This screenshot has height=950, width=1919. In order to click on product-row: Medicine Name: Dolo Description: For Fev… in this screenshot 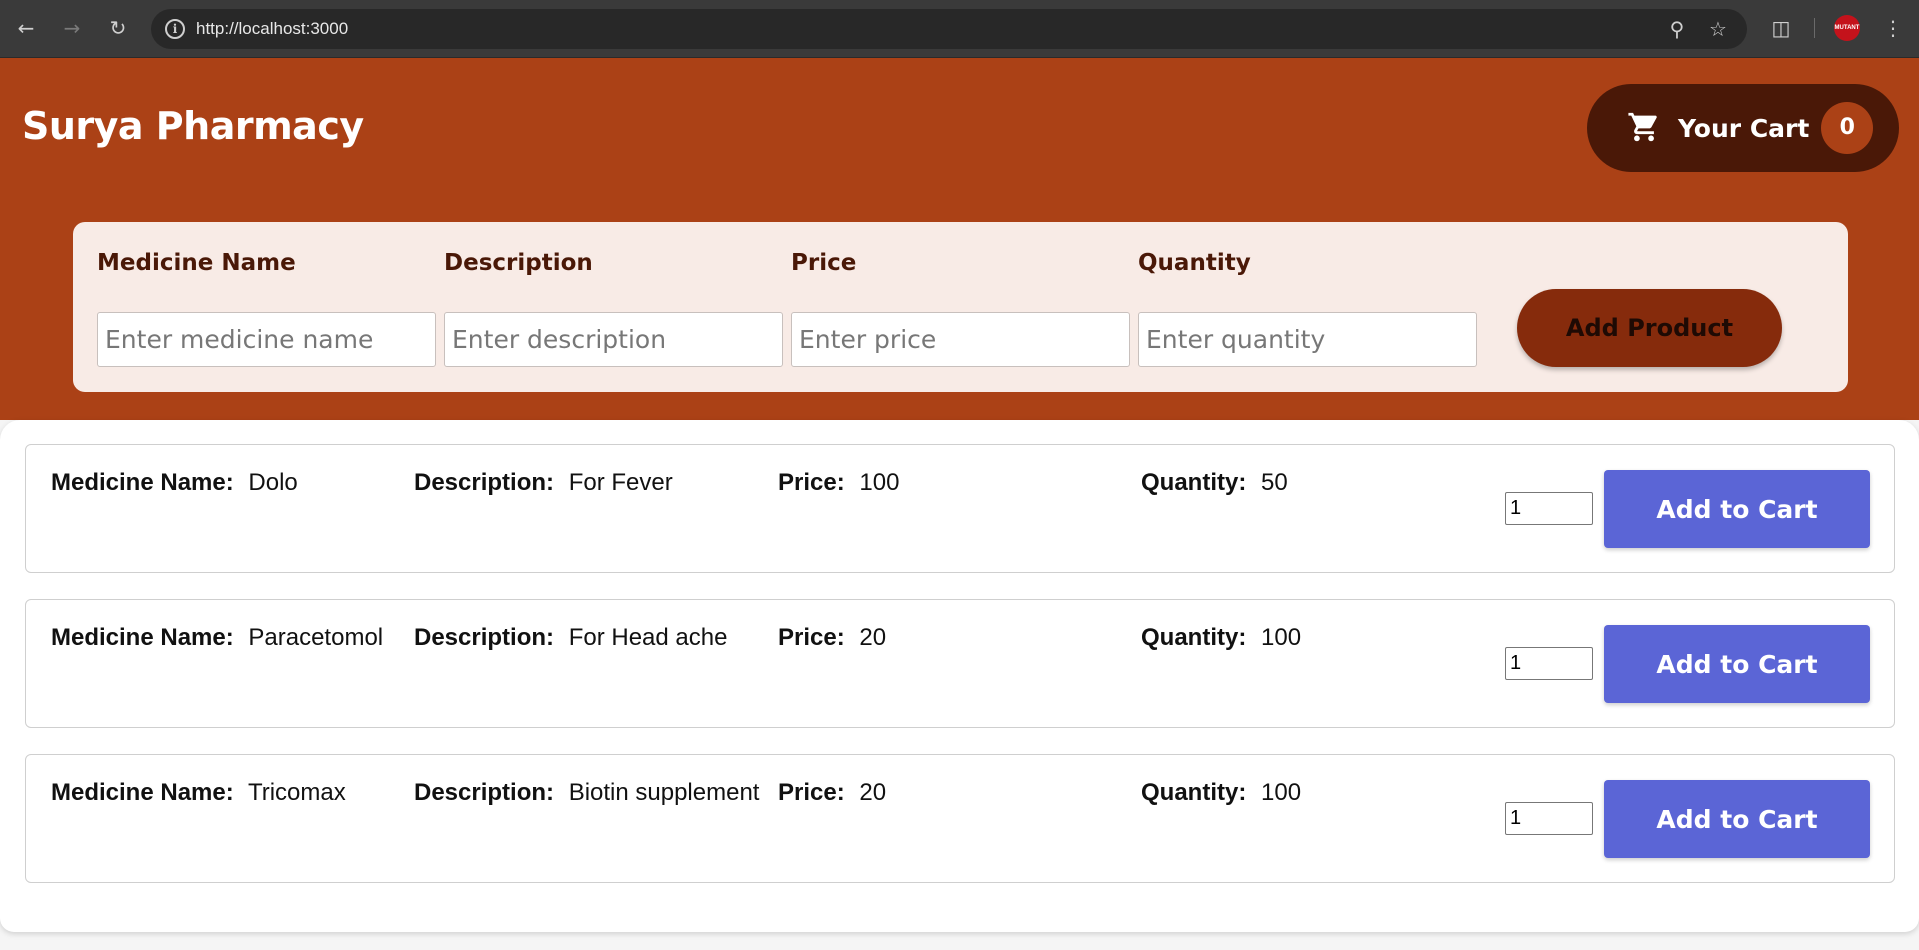, I will do `click(960, 508)`.